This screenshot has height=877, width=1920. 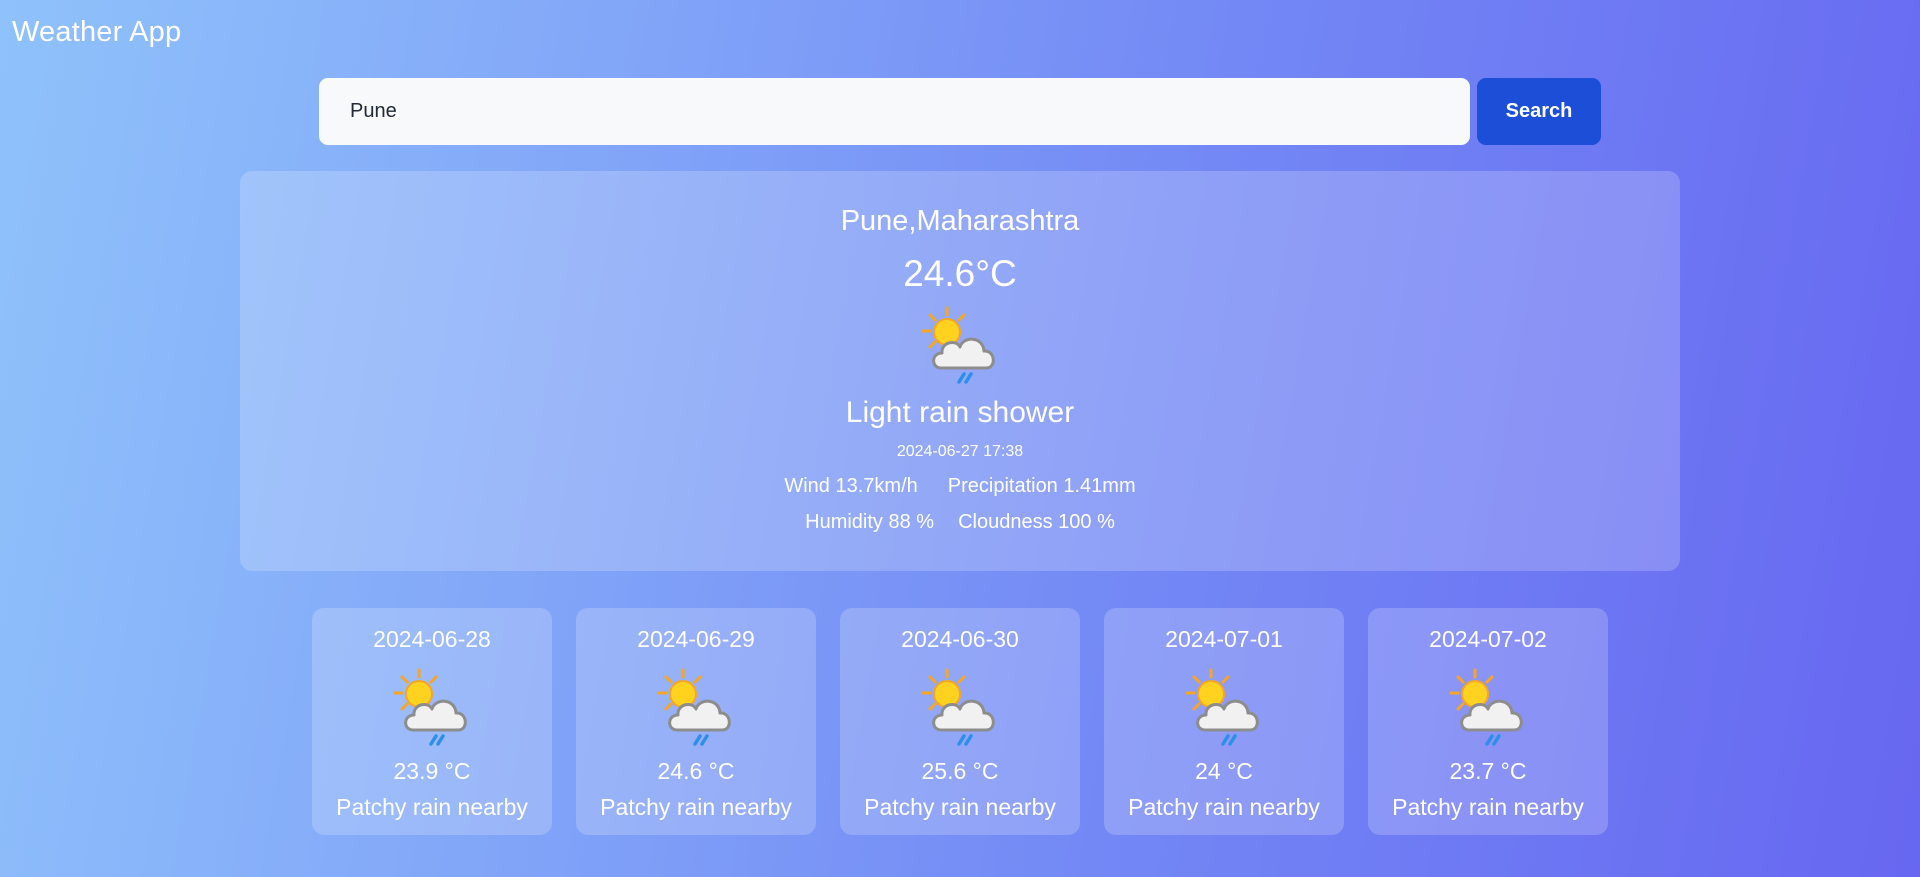 What do you see at coordinates (1036, 522) in the screenshot?
I see `cloudness-stat: Cloudness 100 %` at bounding box center [1036, 522].